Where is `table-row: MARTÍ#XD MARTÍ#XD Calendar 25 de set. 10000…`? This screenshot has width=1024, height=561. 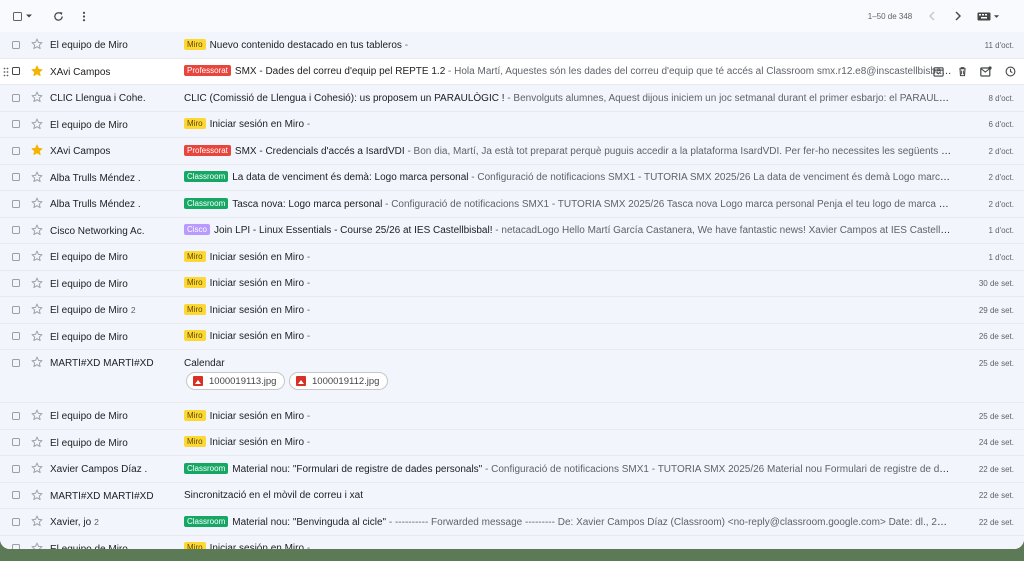 table-row: MARTÍ#XD MARTÍ#XD Calendar 25 de set. 10000… is located at coordinates (512, 376).